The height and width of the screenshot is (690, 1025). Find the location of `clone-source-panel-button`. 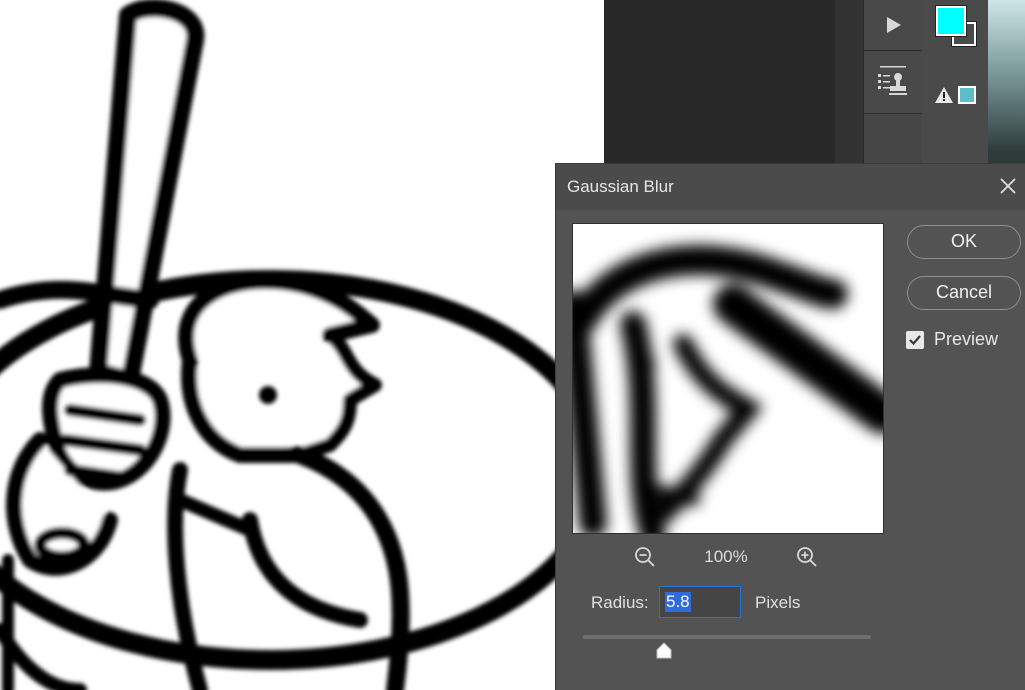

clone-source-panel-button is located at coordinates (893, 82).